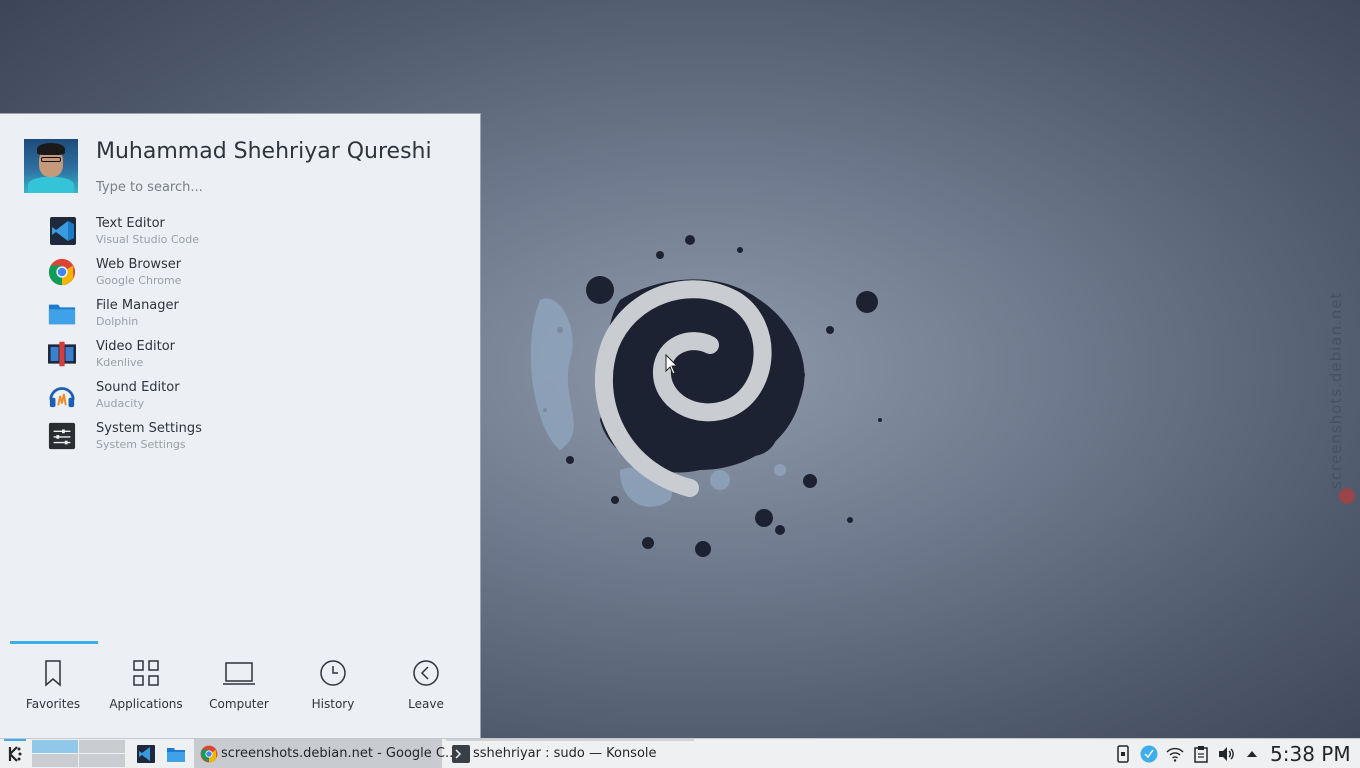 The height and width of the screenshot is (768, 1360). Describe the element at coordinates (53, 673) in the screenshot. I see `bookmark-icon` at that location.